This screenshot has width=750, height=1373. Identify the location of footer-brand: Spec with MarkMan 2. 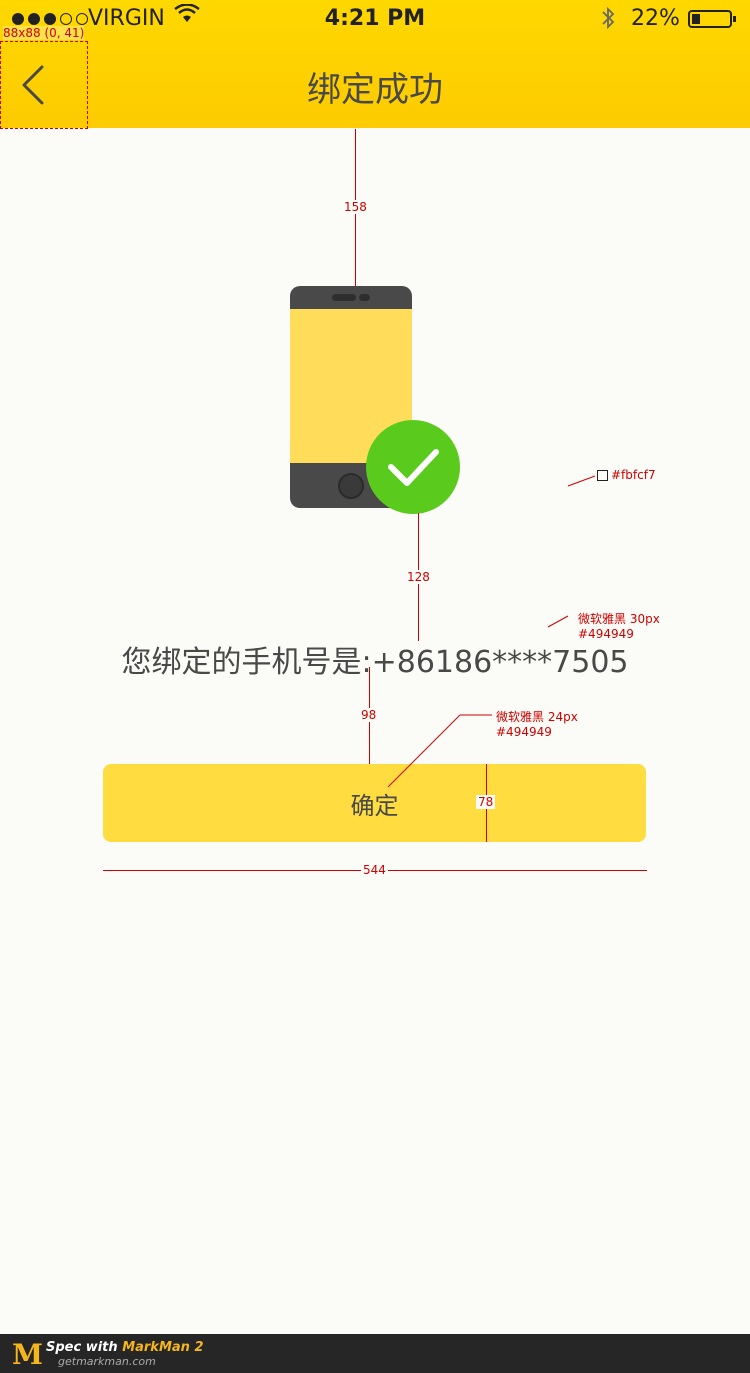
(125, 1347).